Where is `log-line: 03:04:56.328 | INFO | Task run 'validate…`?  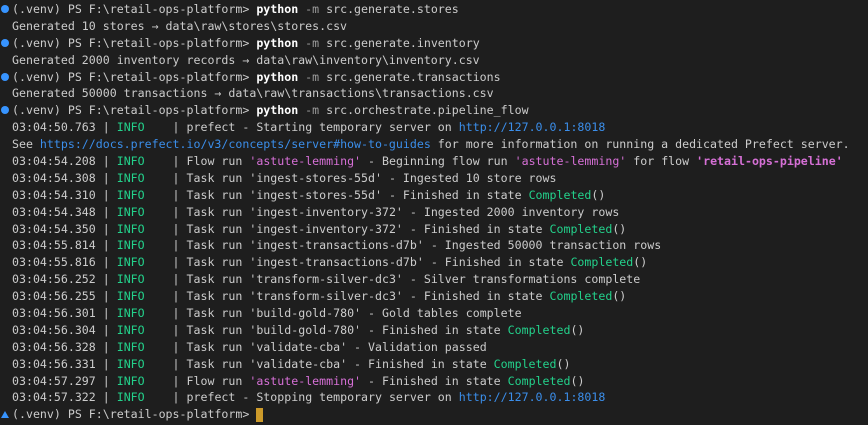
log-line: 03:04:56.328 | INFO | Task run 'validate… is located at coordinates (434, 347).